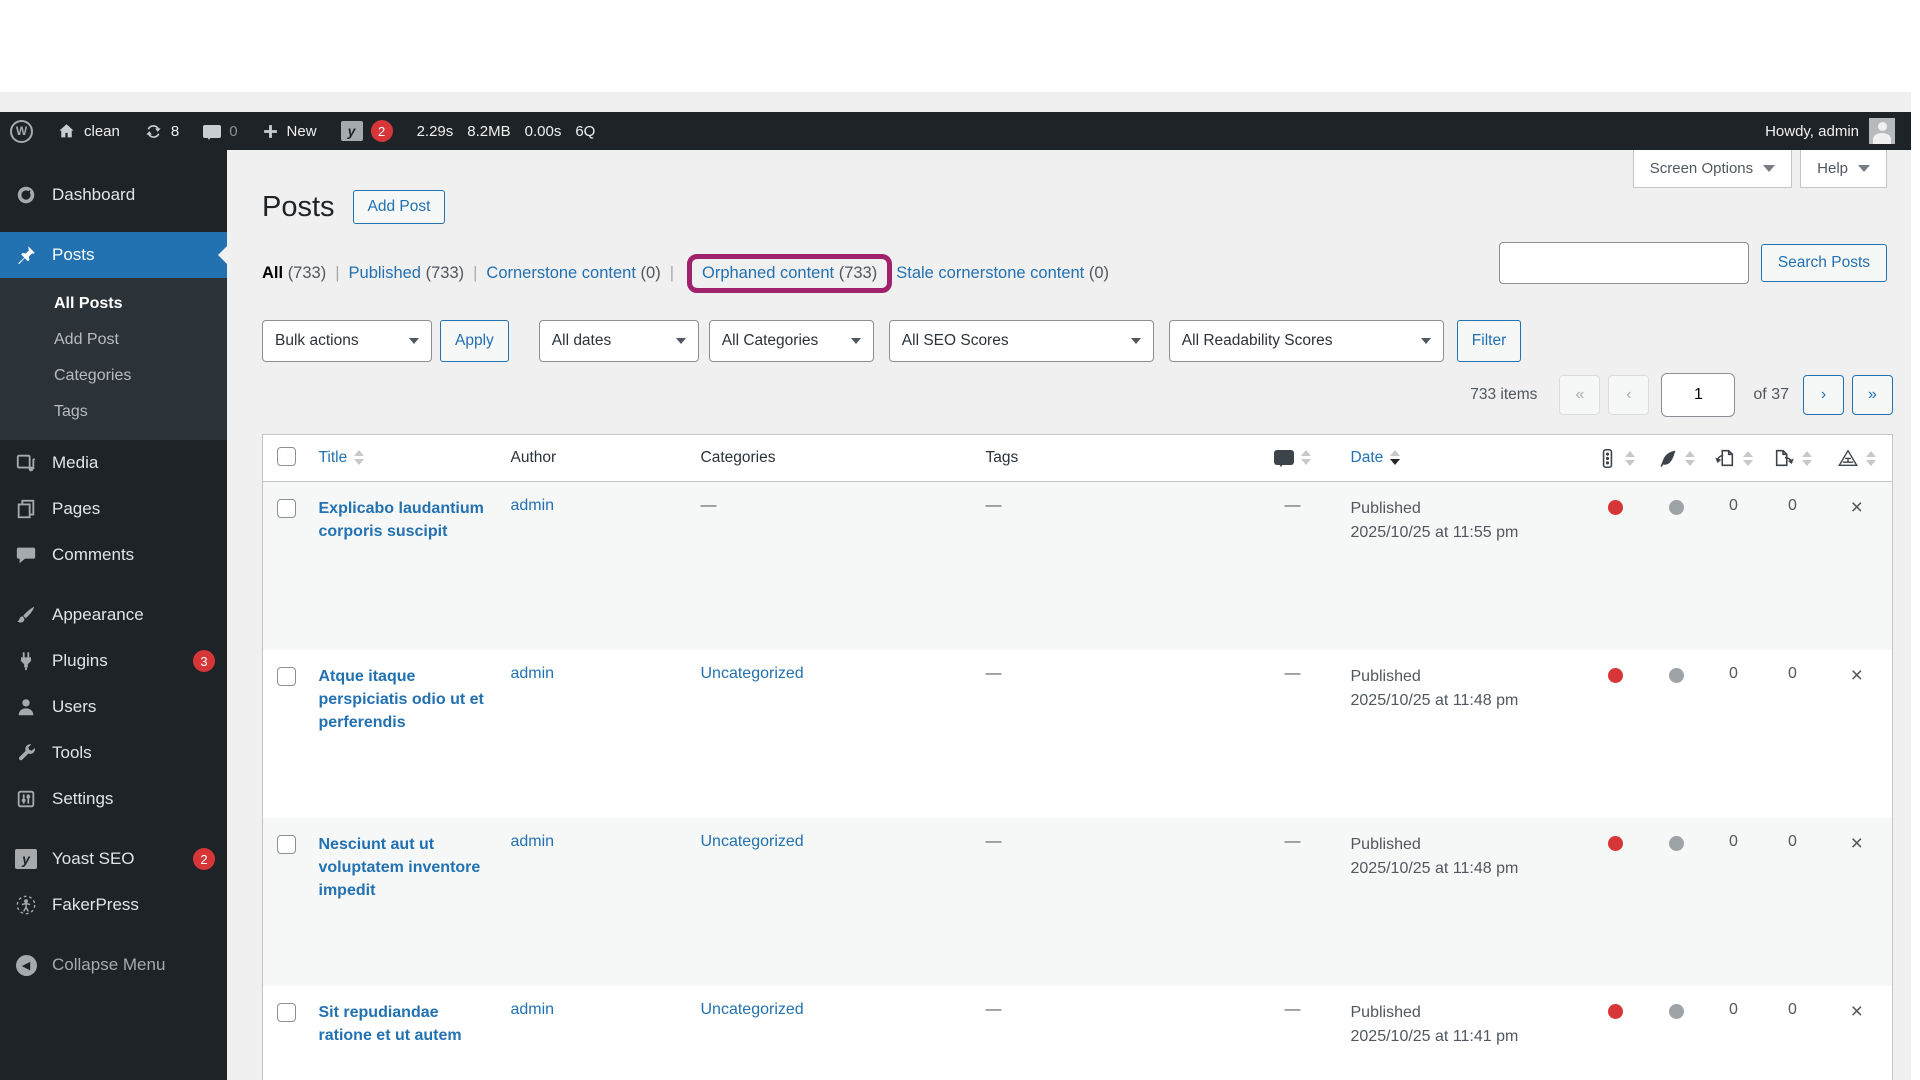  I want to click on view-cornerstone-content: Cornerstone content (0), so click(573, 273).